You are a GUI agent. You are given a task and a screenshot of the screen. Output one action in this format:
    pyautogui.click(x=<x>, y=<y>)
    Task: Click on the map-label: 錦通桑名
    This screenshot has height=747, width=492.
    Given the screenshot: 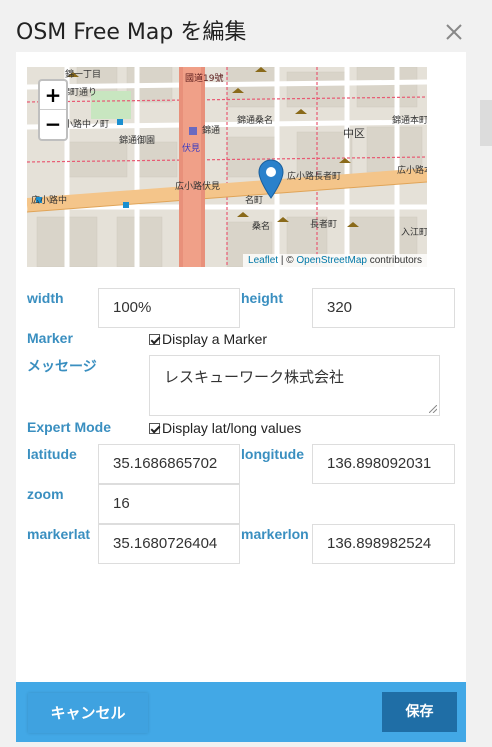 What is the action you would take?
    pyautogui.click(x=255, y=120)
    